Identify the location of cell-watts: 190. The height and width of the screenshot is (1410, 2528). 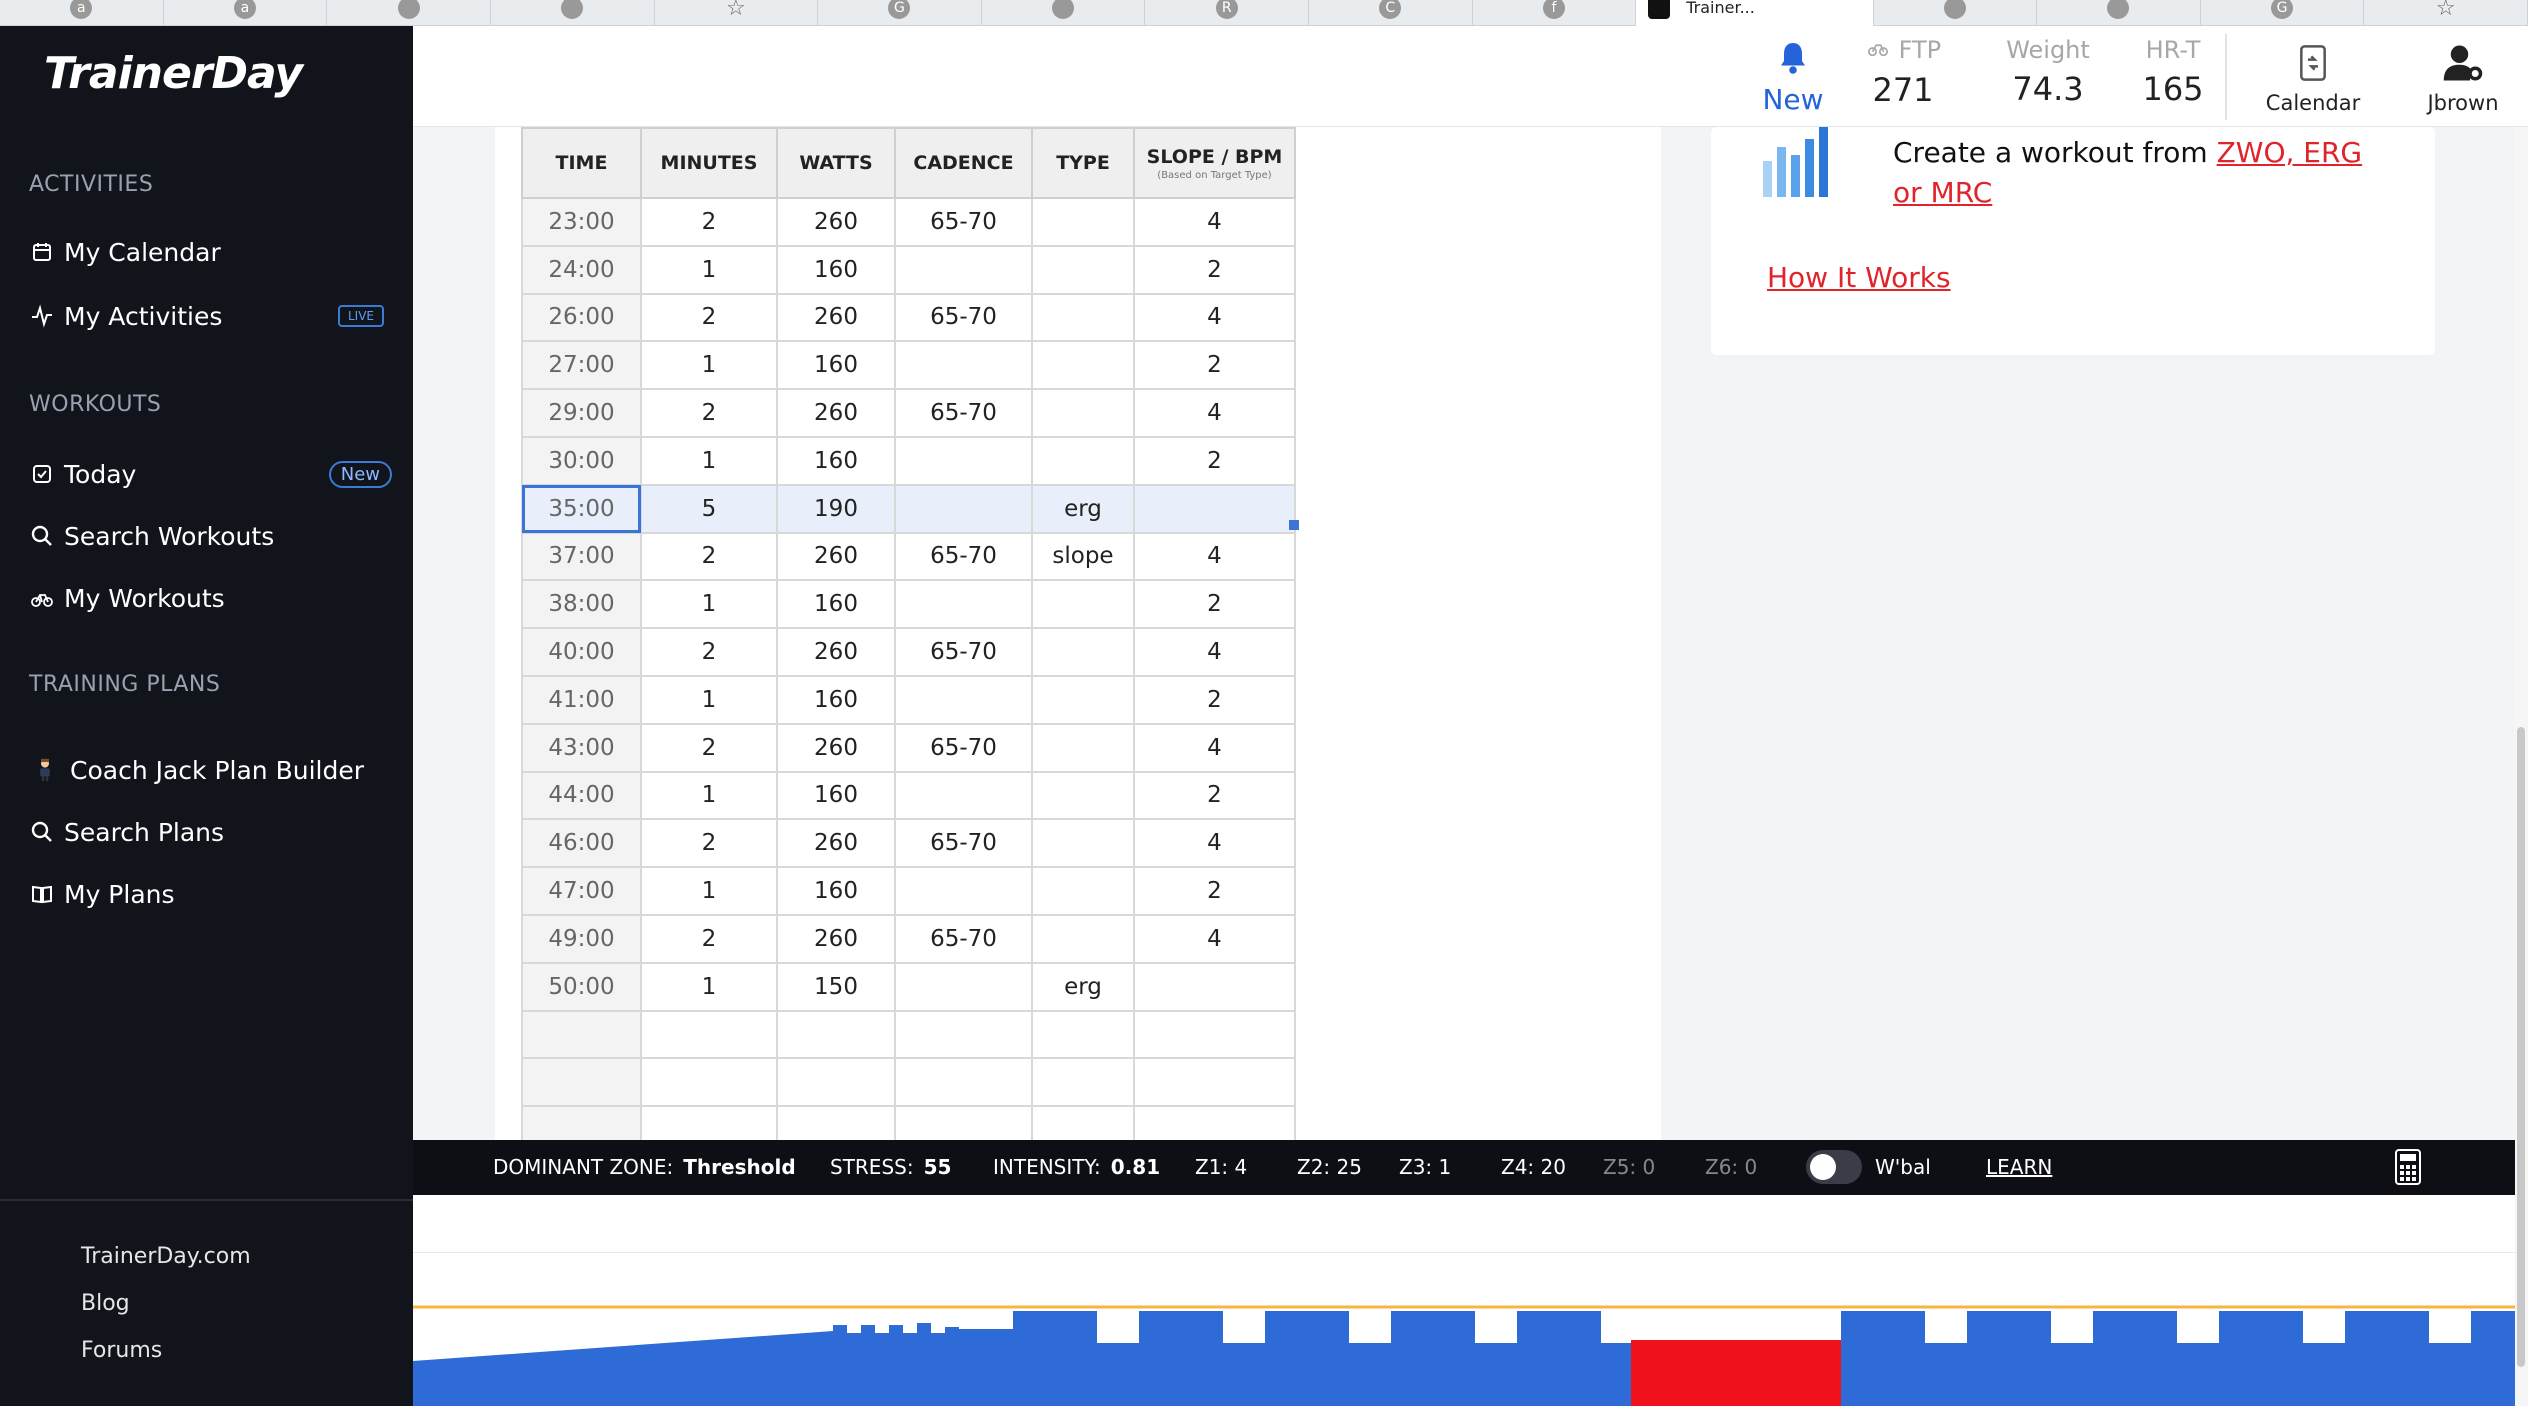
(836, 508).